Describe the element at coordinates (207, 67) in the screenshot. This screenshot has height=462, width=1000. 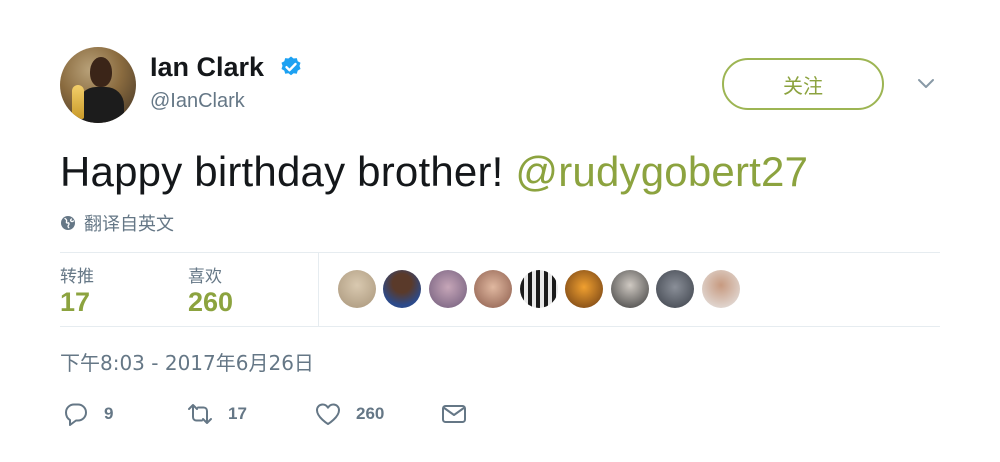
I see `author-name: Ian Clark` at that location.